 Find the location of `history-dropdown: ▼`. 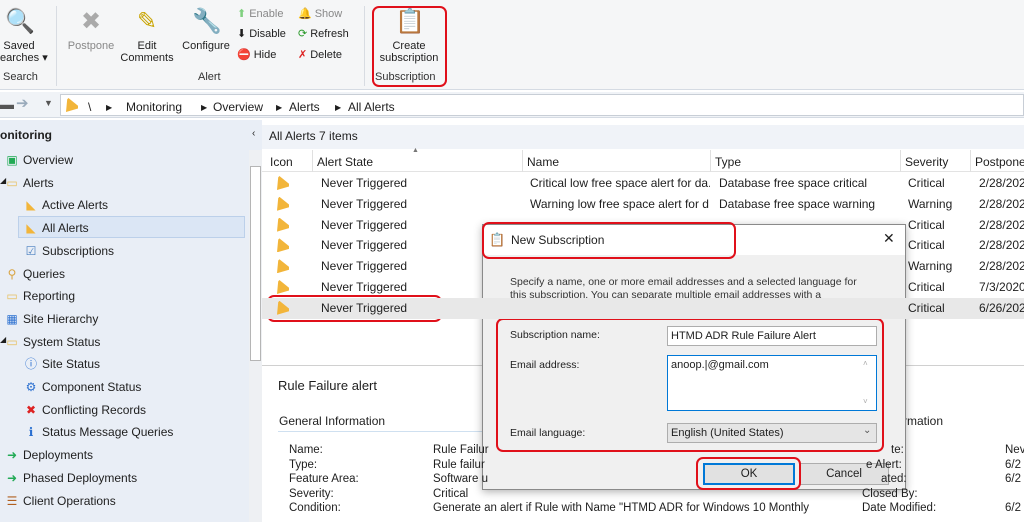

history-dropdown: ▼ is located at coordinates (48, 103).